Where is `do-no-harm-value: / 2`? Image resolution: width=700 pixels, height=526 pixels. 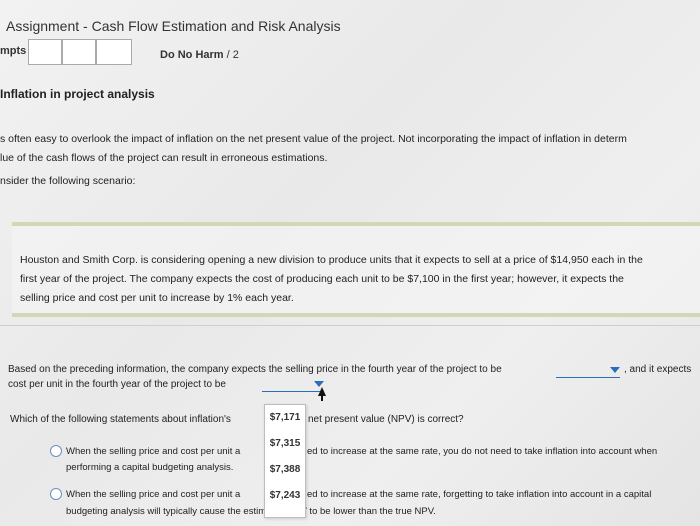 do-no-harm-value: / 2 is located at coordinates (232, 55).